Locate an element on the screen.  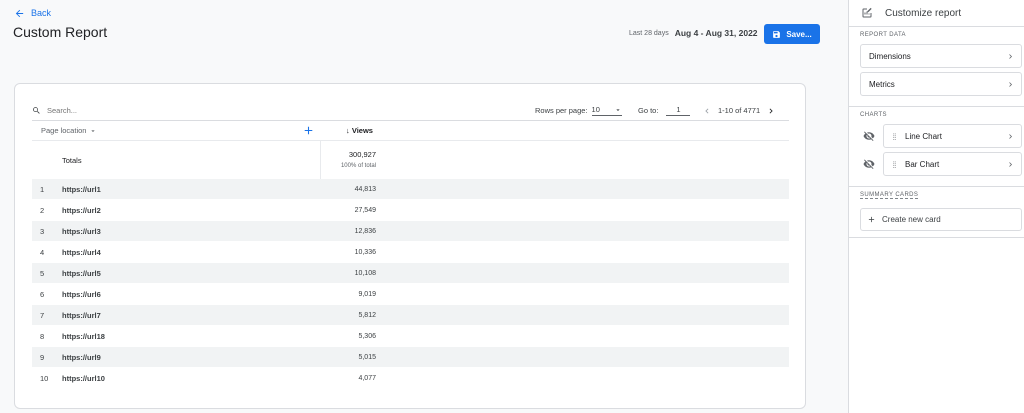
rows-per-page: Rows per page: 10 is located at coordinates (578, 110).